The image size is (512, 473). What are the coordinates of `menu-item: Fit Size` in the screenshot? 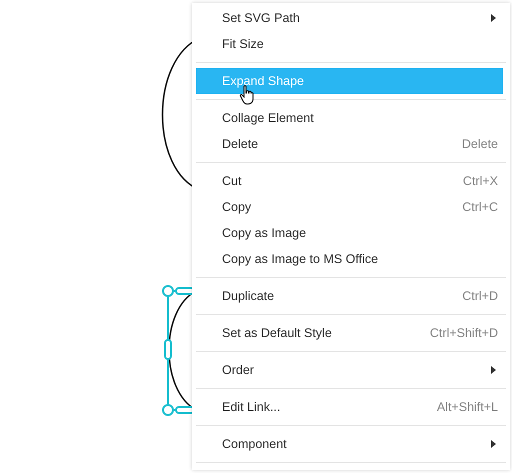 It's located at (349, 44).